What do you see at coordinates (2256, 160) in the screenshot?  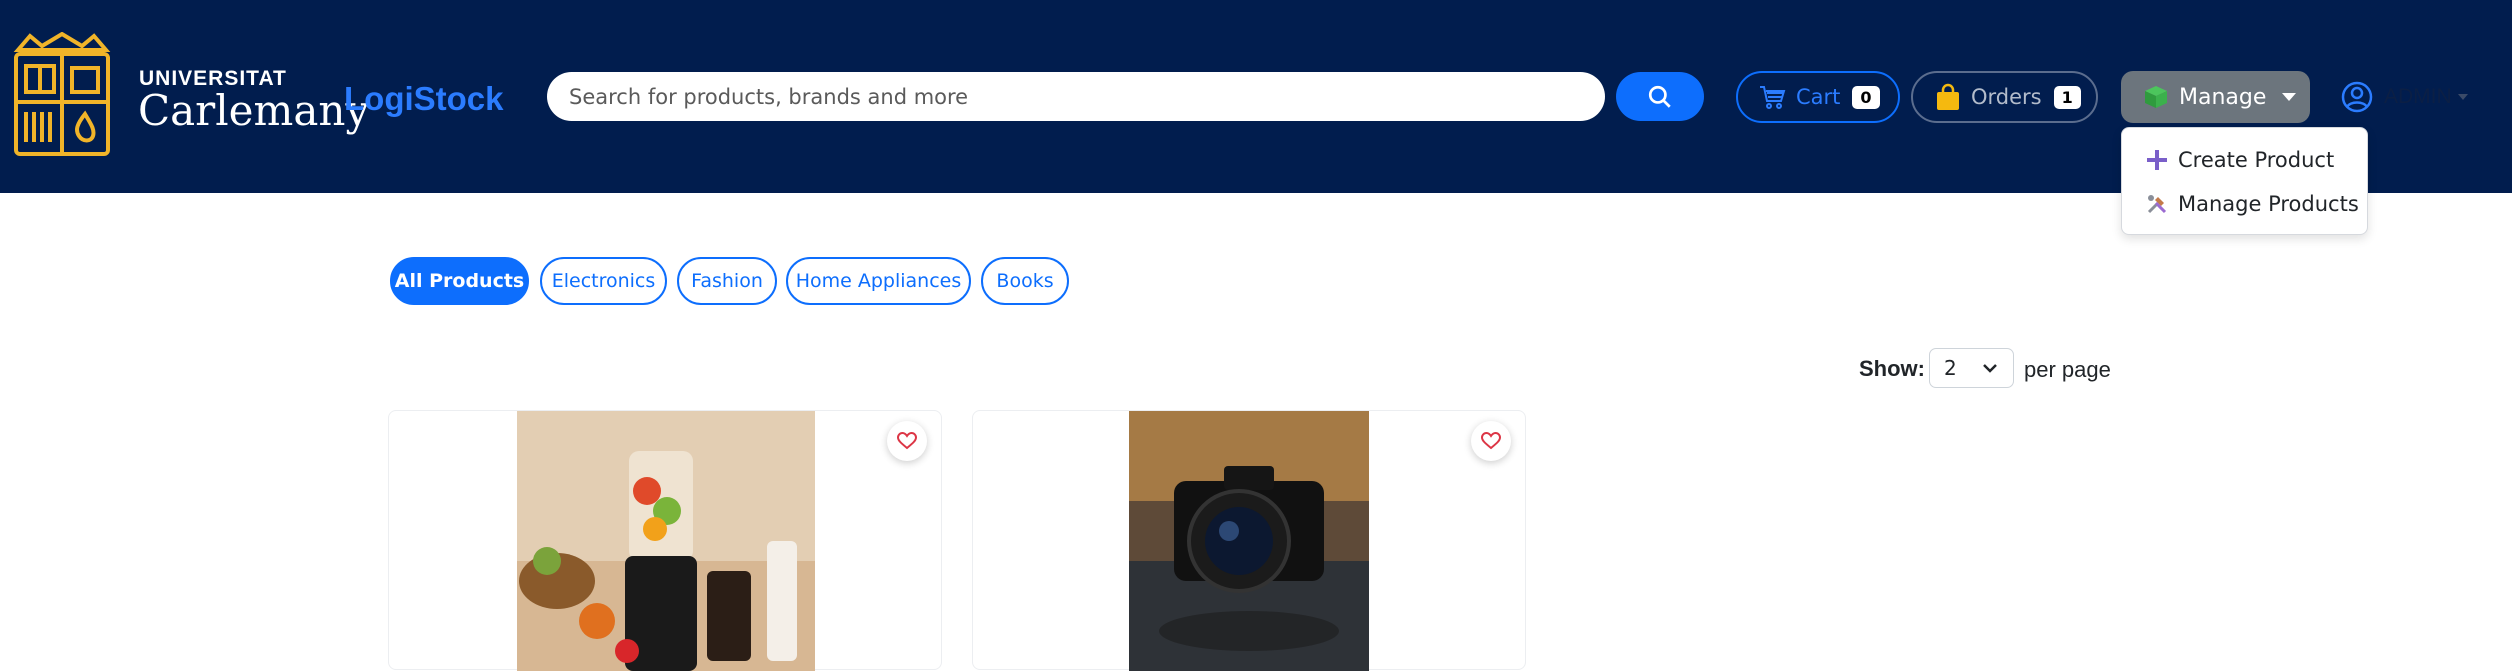 I see `create-product-label: Create Product` at bounding box center [2256, 160].